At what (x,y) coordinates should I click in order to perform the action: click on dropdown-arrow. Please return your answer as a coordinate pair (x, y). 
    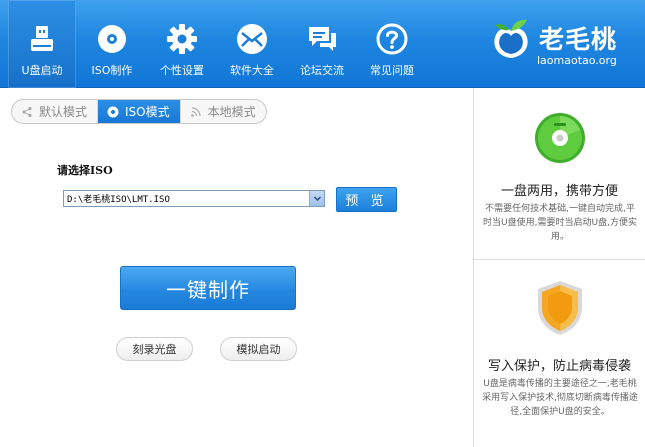
    Looking at the image, I should click on (316, 198).